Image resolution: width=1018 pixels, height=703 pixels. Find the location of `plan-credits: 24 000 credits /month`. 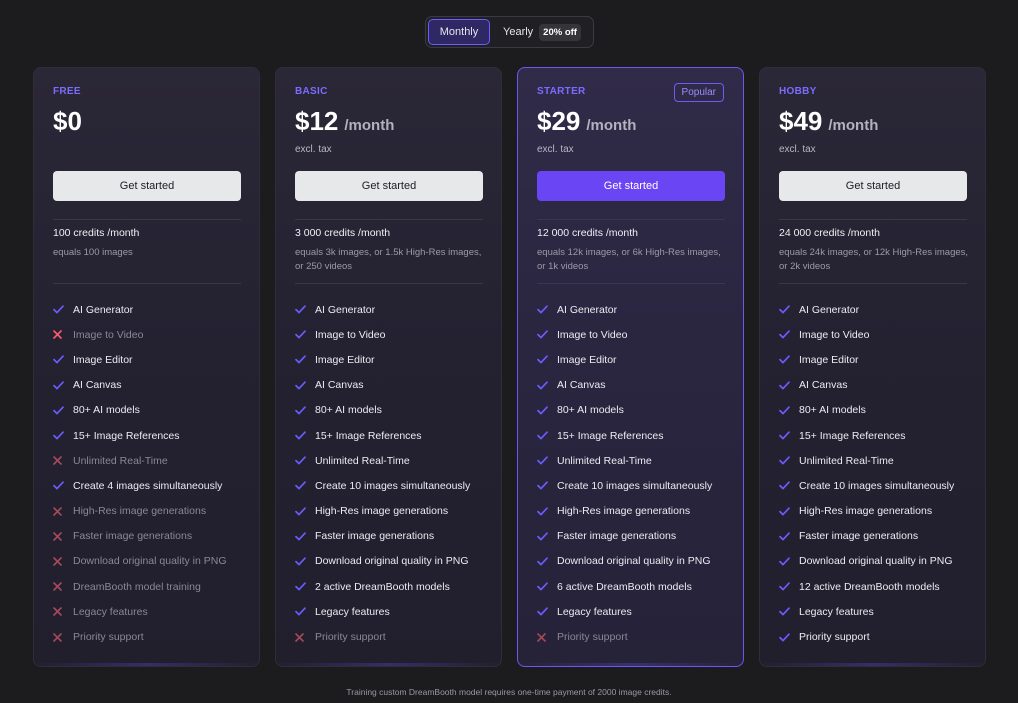

plan-credits: 24 000 credits /month is located at coordinates (829, 233).